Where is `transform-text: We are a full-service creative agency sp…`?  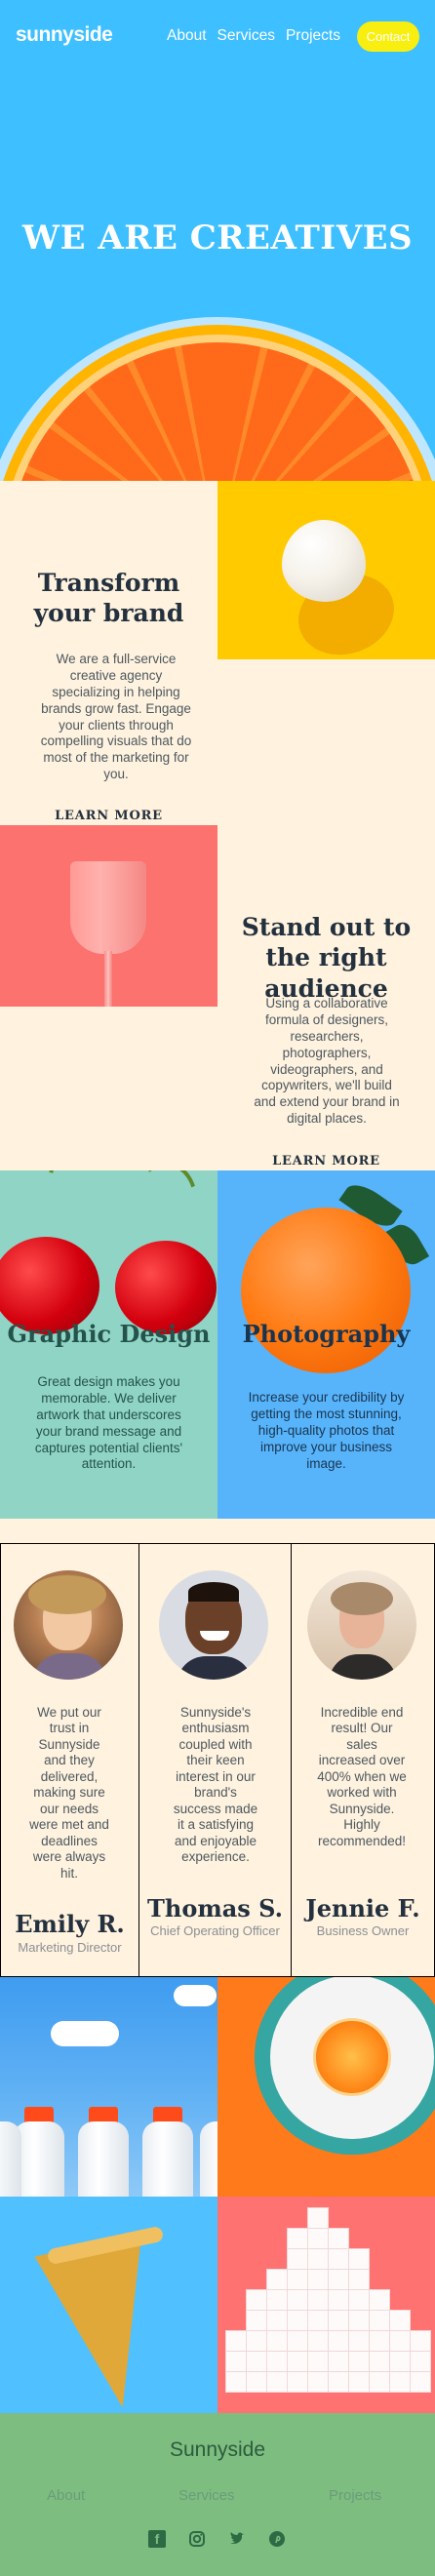
transform-text: We are a full-service creative agency sp… is located at coordinates (116, 717).